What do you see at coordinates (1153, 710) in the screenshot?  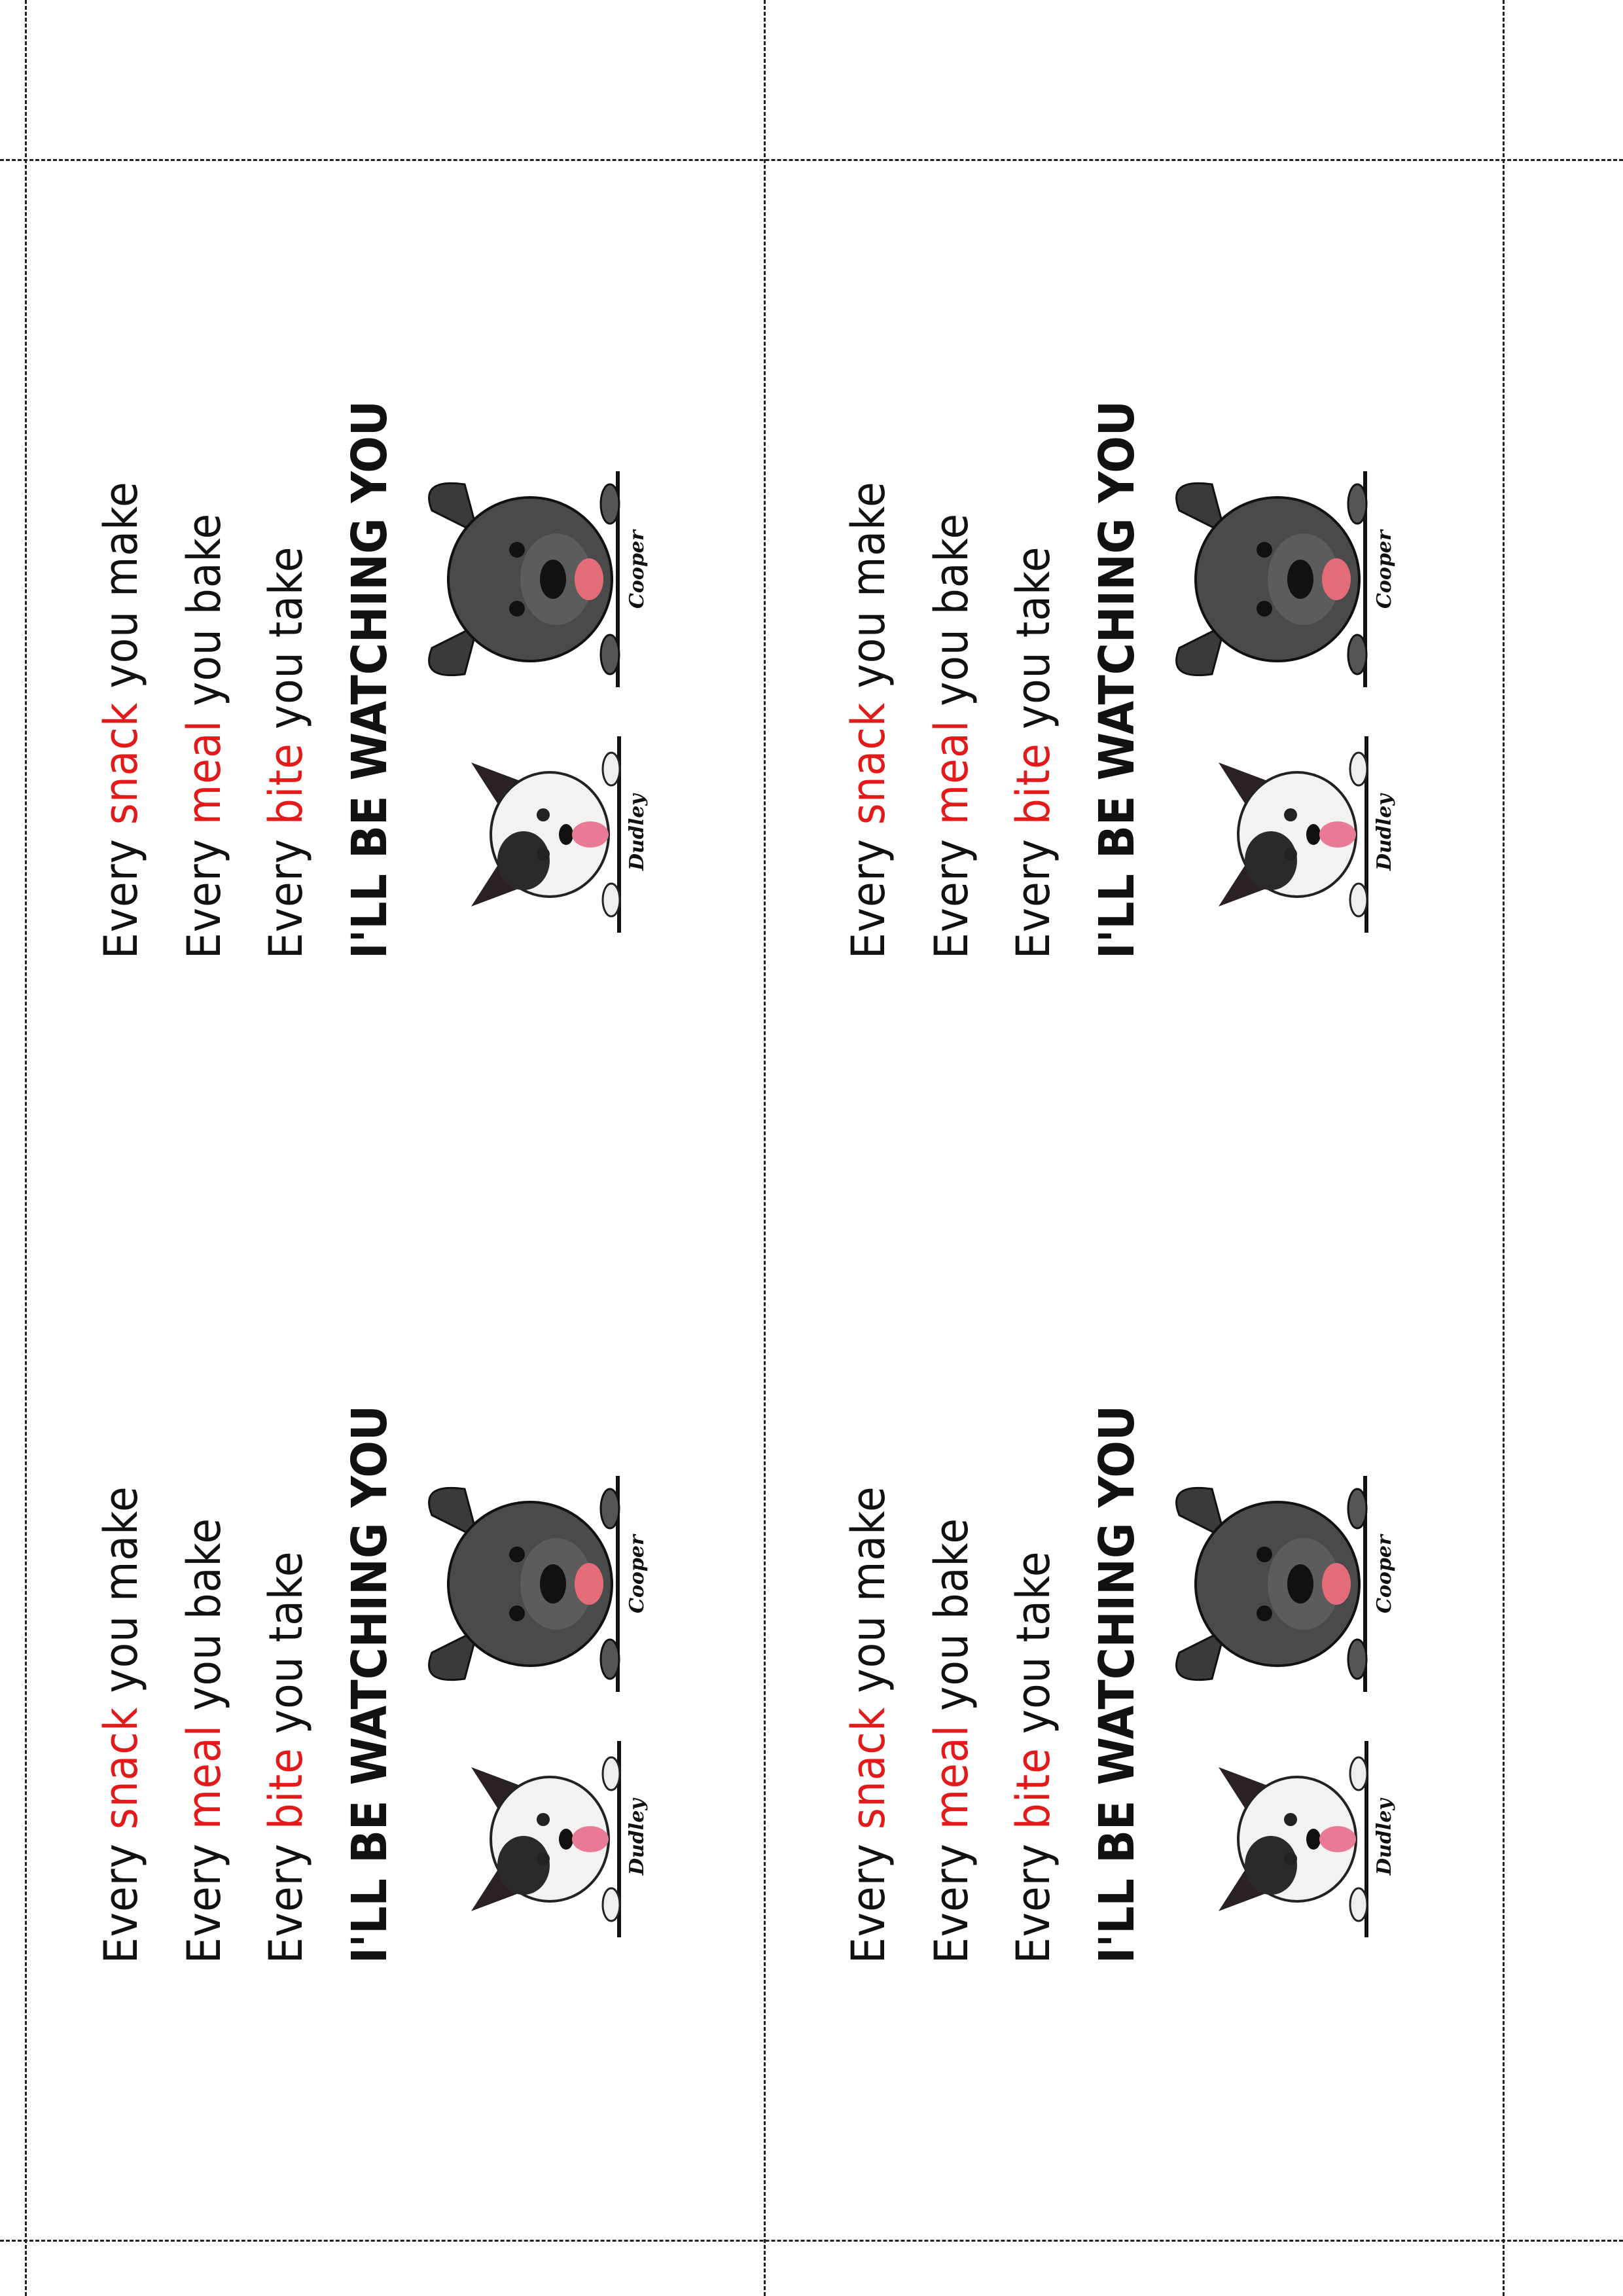 I see `dogs-group-4: Dudley Cooper` at bounding box center [1153, 710].